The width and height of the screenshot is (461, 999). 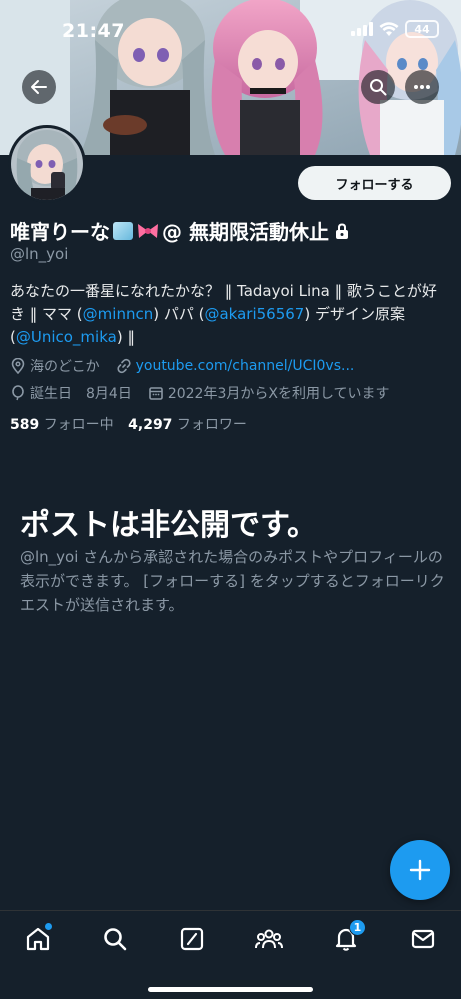 I want to click on display-name: 唯宵りーな @ 無期限活動休止, so click(x=179, y=230).